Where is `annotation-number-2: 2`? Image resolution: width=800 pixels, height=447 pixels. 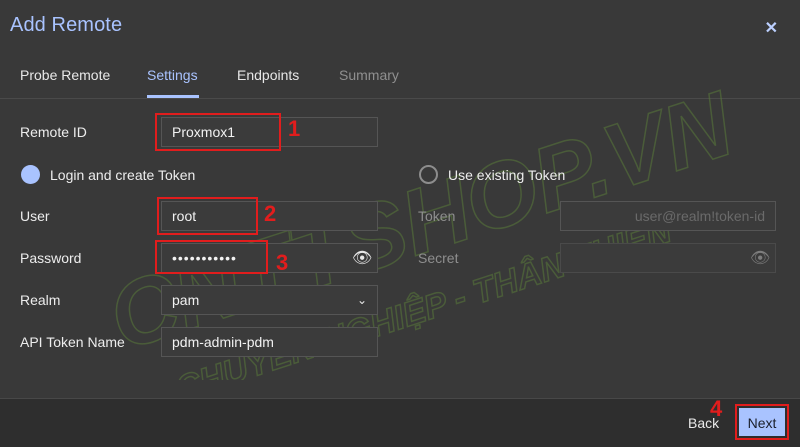
annotation-number-2: 2 is located at coordinates (270, 213).